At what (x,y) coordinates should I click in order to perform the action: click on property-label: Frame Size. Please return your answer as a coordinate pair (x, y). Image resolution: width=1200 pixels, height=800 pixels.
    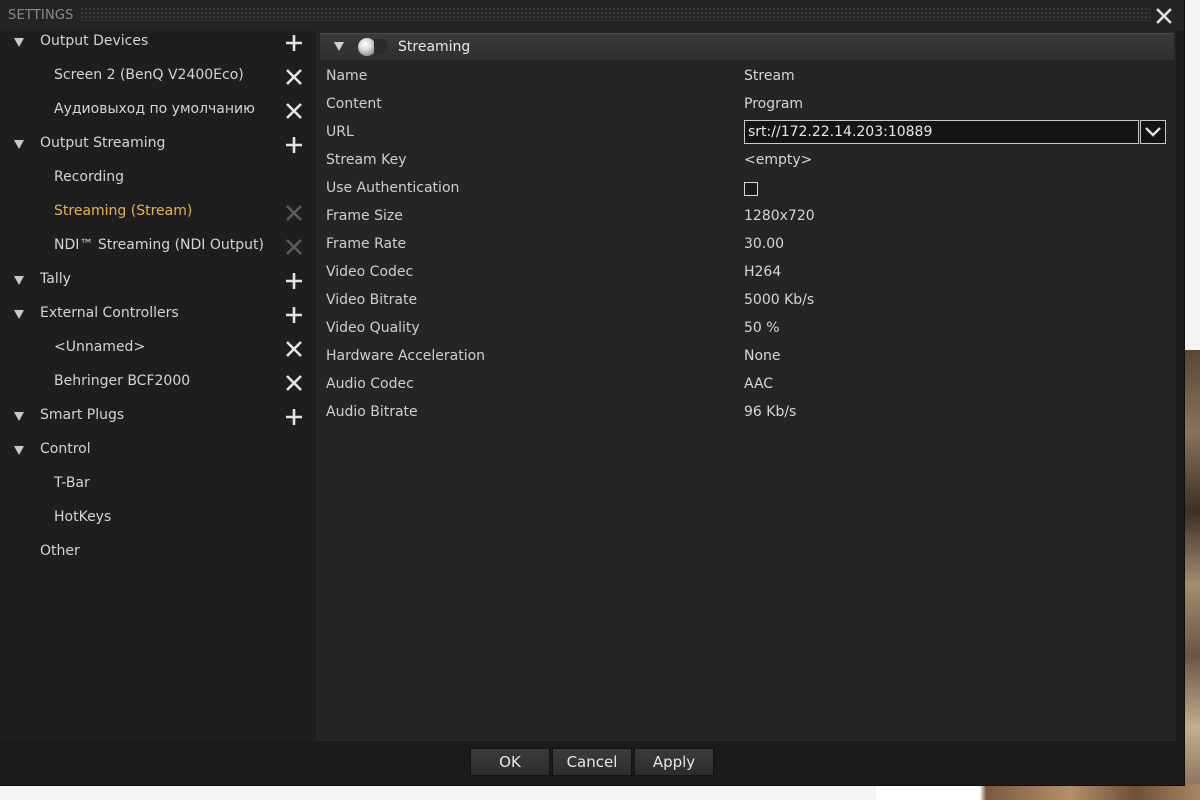
    Looking at the image, I should click on (364, 216).